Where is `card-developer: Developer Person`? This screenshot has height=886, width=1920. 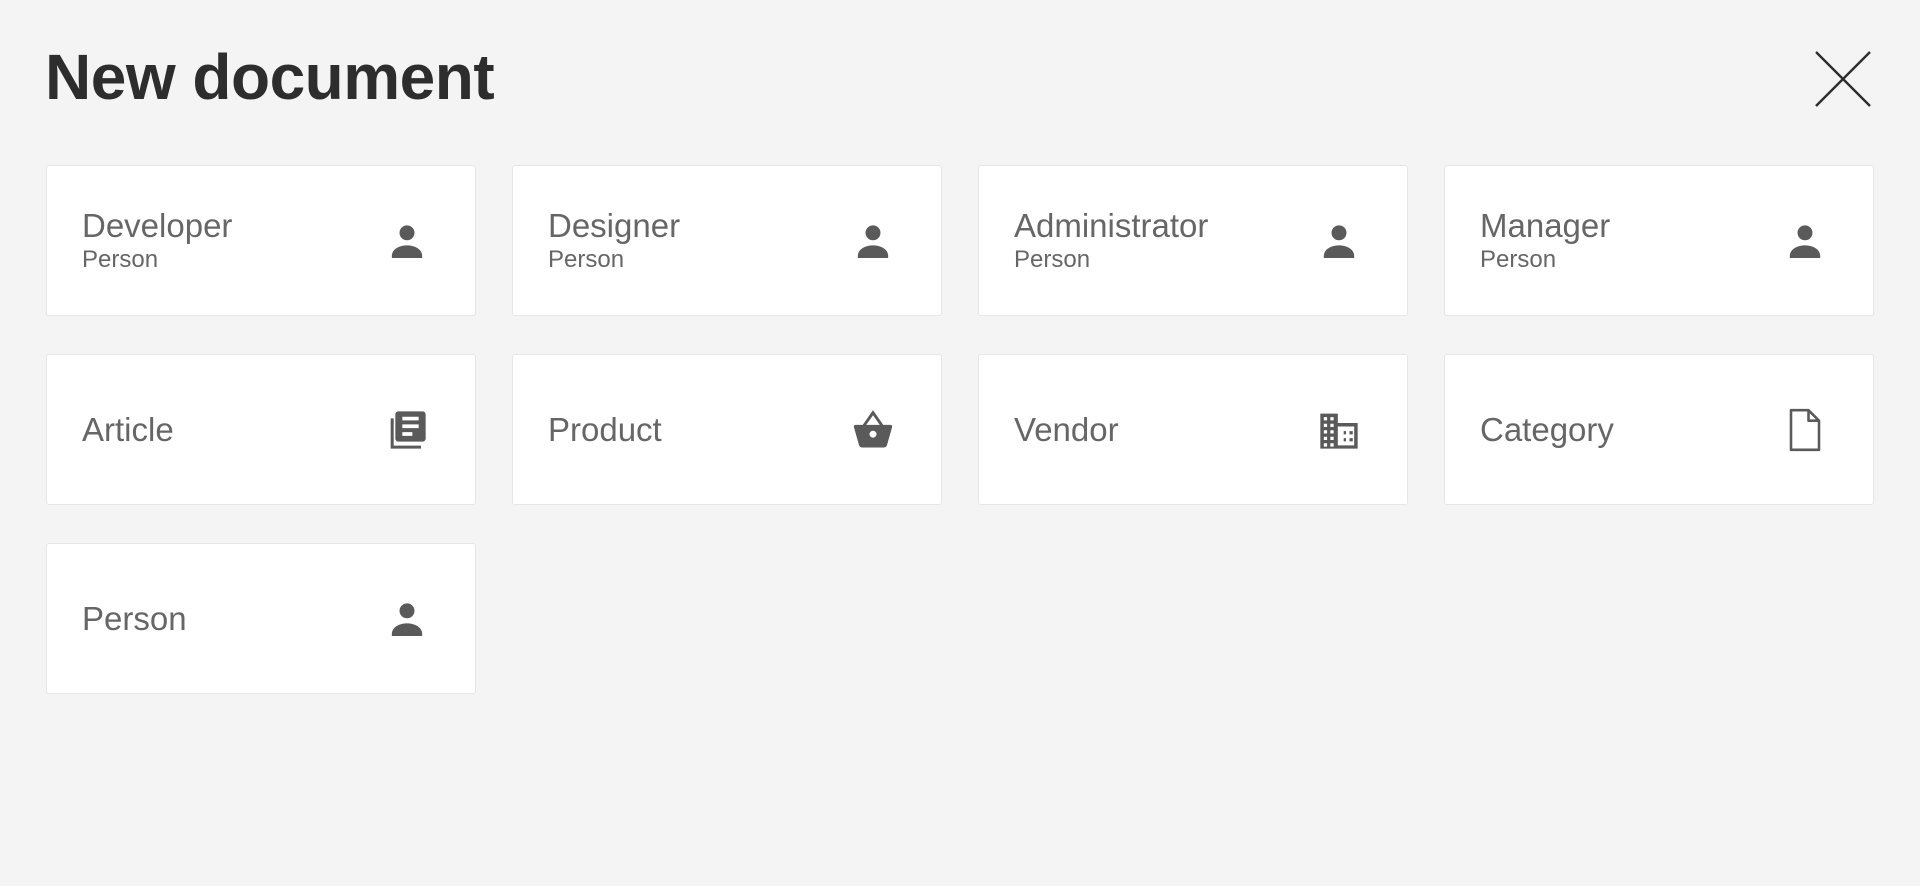 card-developer: Developer Person is located at coordinates (261, 240).